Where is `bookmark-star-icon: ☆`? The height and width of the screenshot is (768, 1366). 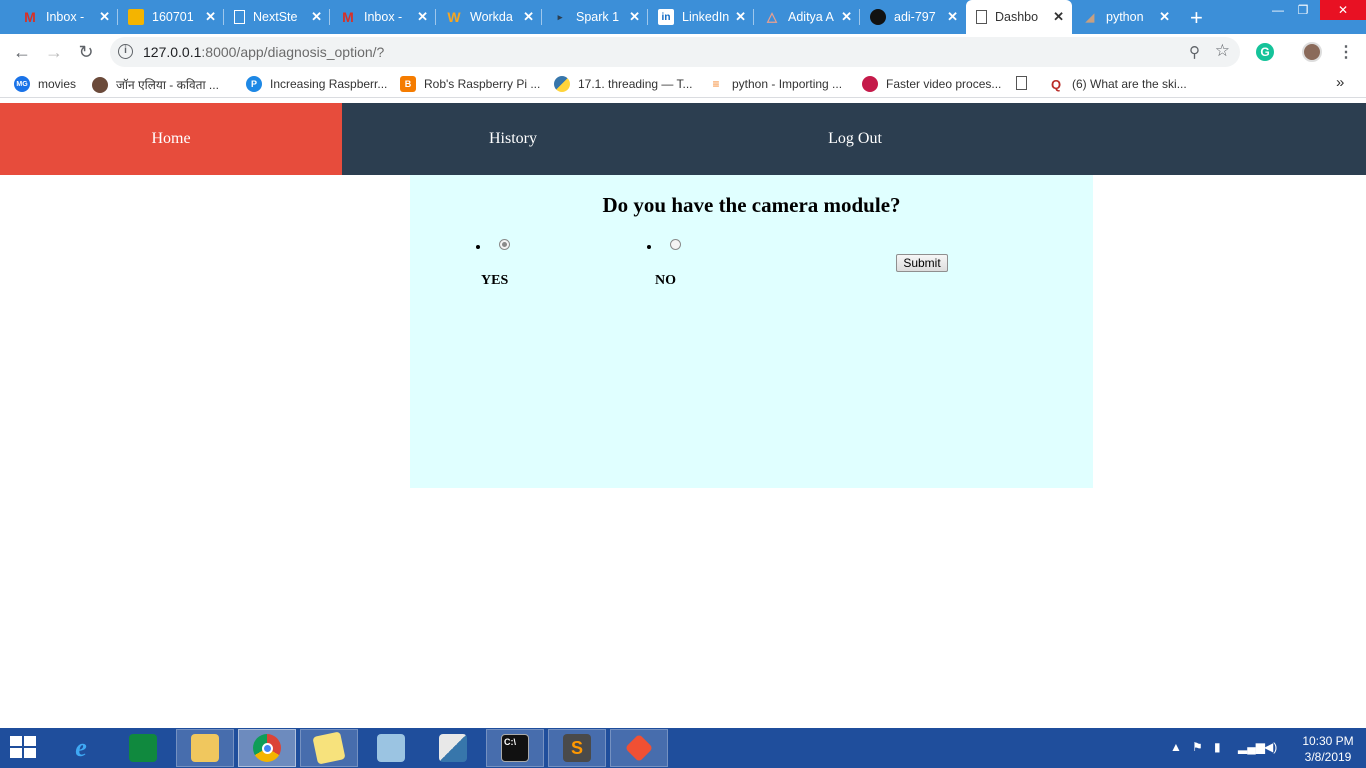 bookmark-star-icon: ☆ is located at coordinates (1222, 51).